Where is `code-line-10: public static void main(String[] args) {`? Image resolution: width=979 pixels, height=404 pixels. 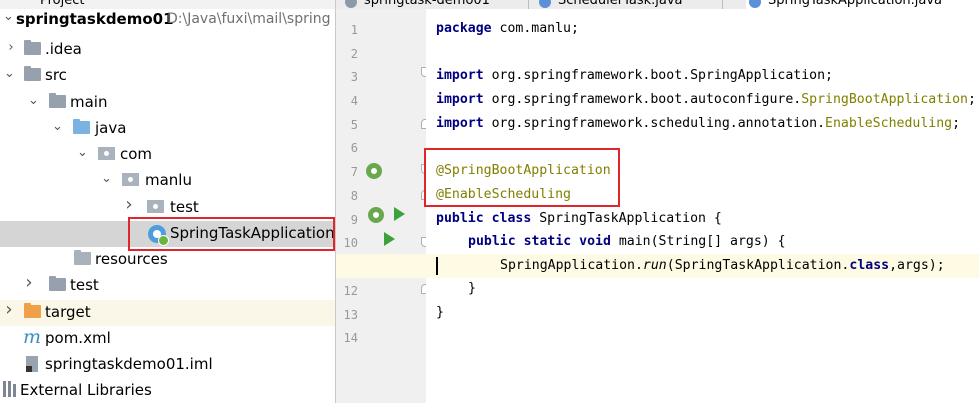 code-line-10: public static void main(String[] args) { is located at coordinates (627, 241).